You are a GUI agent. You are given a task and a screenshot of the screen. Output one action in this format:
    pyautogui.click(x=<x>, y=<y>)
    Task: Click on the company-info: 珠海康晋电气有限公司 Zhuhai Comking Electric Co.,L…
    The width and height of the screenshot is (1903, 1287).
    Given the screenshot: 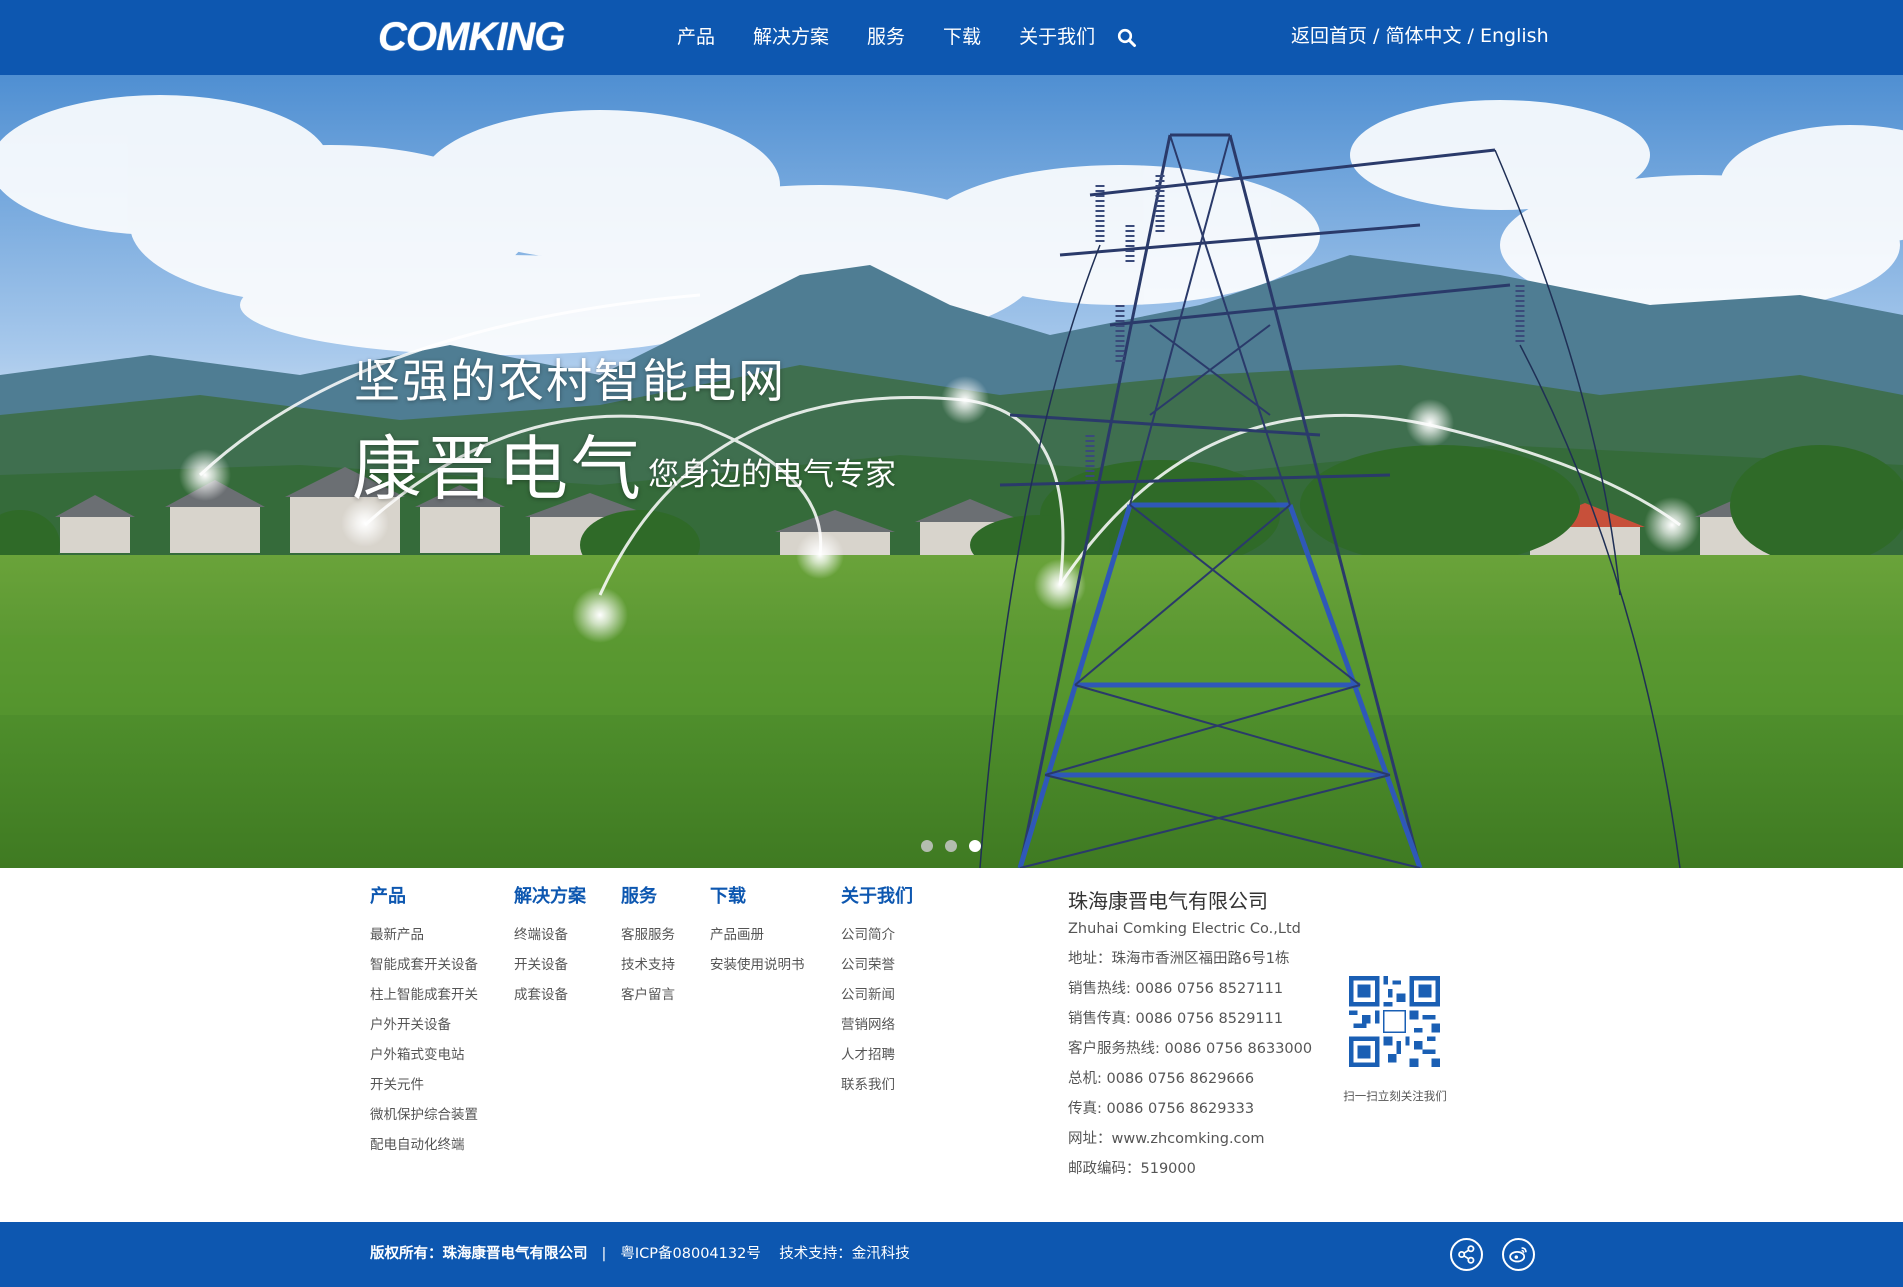 What is the action you would take?
    pyautogui.click(x=1190, y=1035)
    